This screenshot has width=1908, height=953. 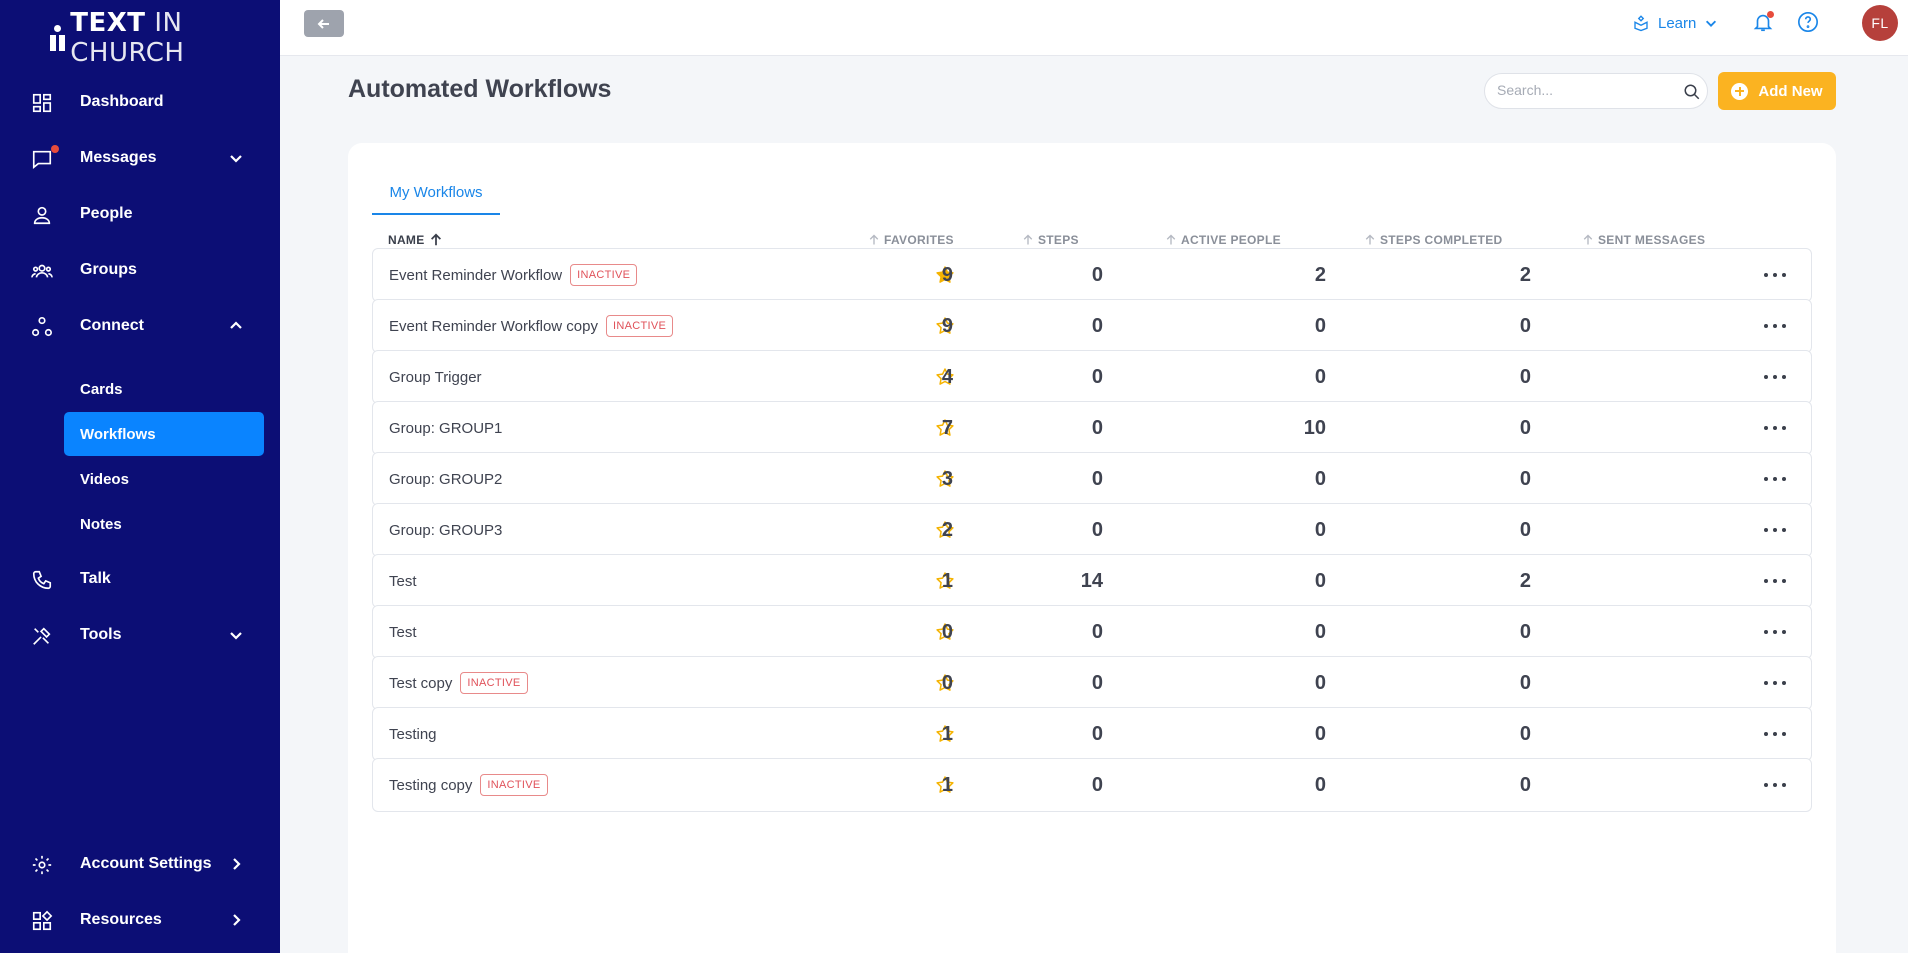 What do you see at coordinates (95, 578) in the screenshot?
I see `sidebar-item-label: Talk` at bounding box center [95, 578].